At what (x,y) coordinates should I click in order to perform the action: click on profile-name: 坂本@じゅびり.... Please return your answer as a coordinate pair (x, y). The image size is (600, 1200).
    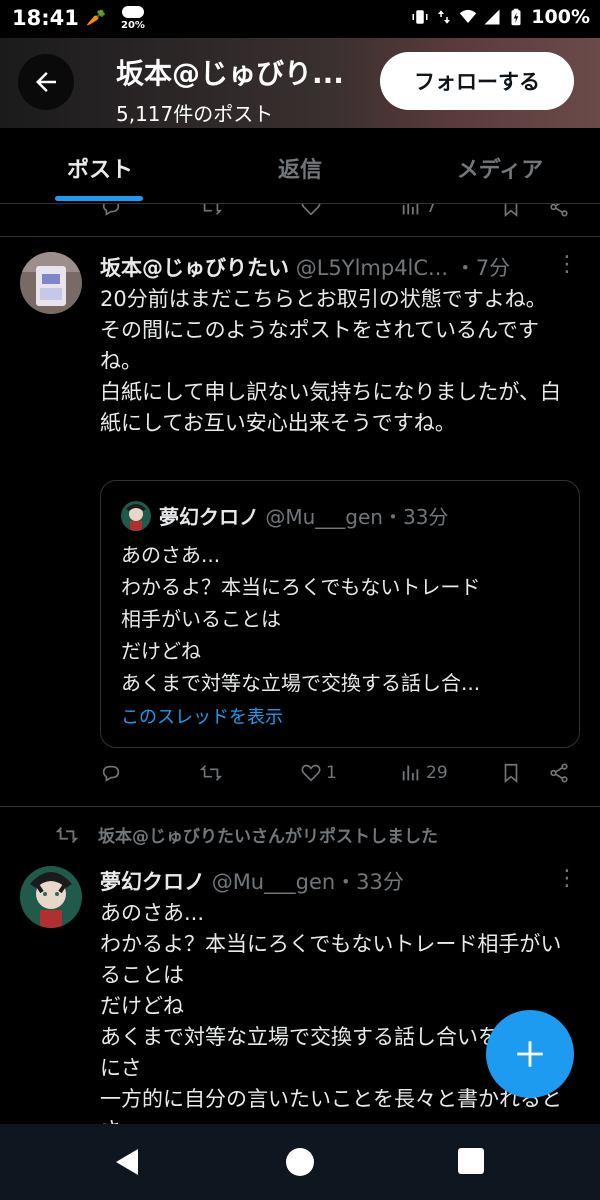
    Looking at the image, I should click on (230, 73).